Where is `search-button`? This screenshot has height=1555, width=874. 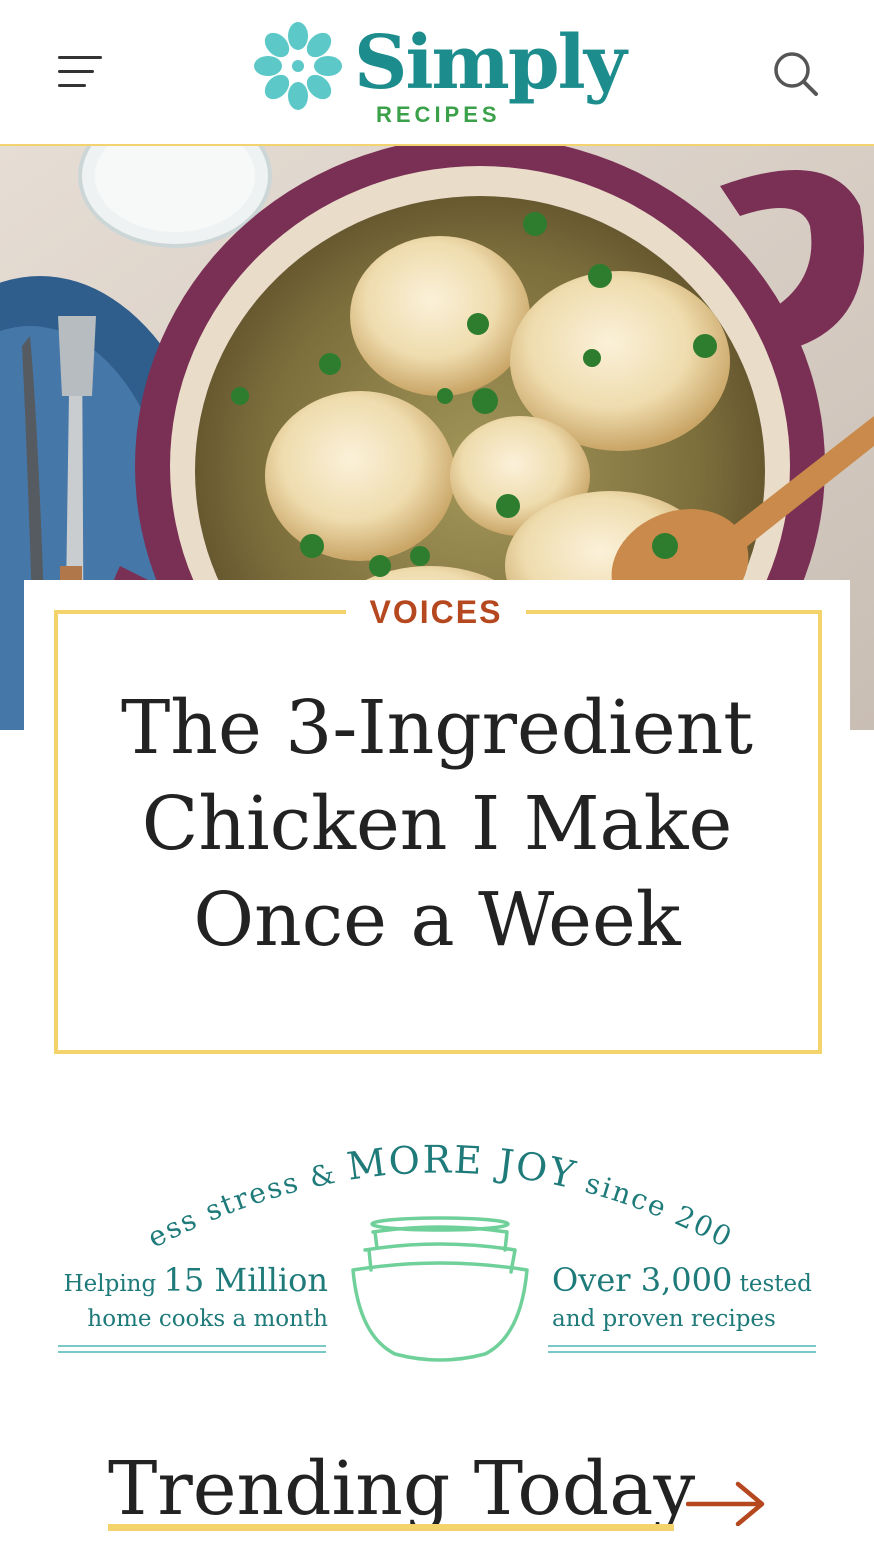
search-button is located at coordinates (795, 73).